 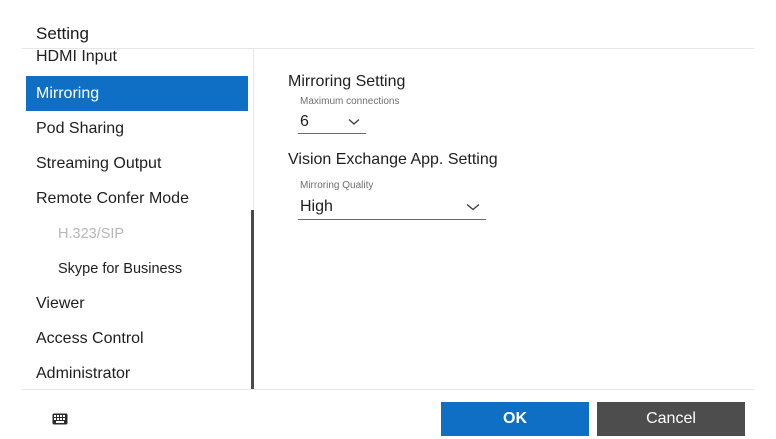 I want to click on sidebar-item-label: Streaming Output, so click(x=99, y=163).